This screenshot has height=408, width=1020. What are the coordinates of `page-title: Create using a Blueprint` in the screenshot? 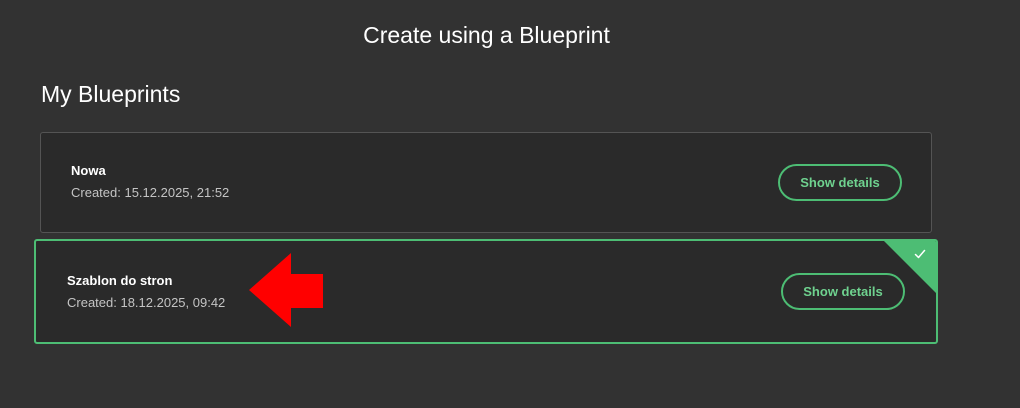 It's located at (486, 35).